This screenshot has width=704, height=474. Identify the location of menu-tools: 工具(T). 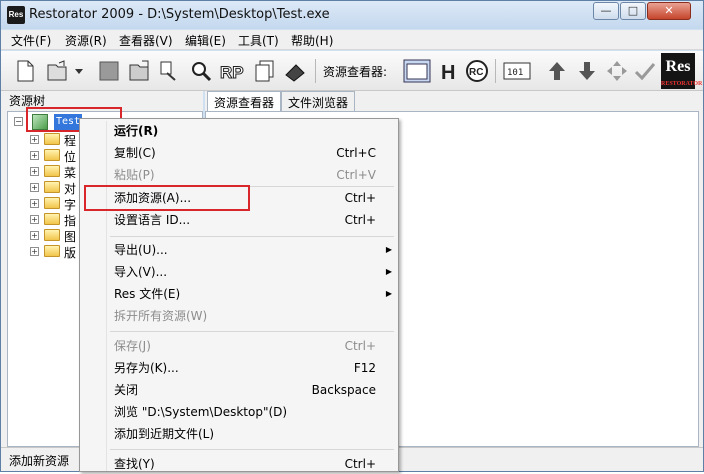
(258, 40).